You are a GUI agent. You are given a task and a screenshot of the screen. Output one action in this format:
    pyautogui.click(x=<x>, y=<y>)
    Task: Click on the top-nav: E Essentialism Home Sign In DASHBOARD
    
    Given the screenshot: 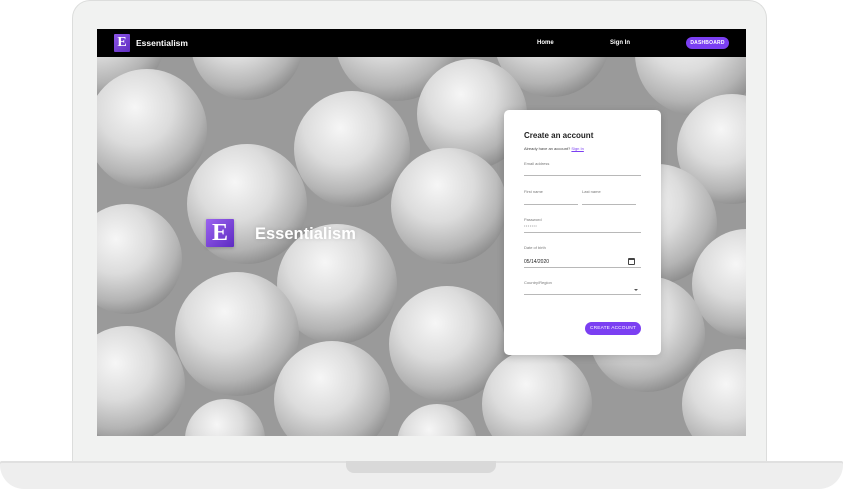 What is the action you would take?
    pyautogui.click(x=421, y=43)
    